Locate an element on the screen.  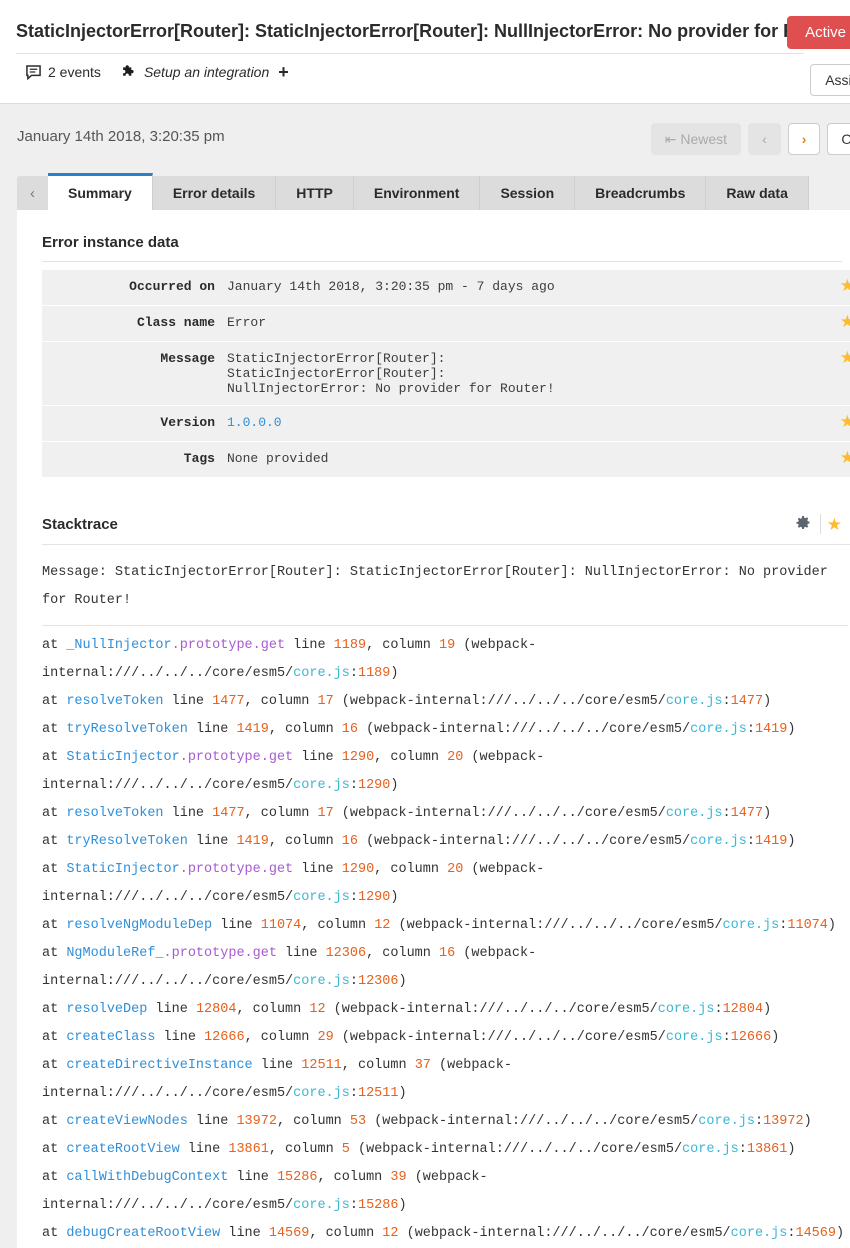
add-integration-icon: + is located at coordinates (283, 72).